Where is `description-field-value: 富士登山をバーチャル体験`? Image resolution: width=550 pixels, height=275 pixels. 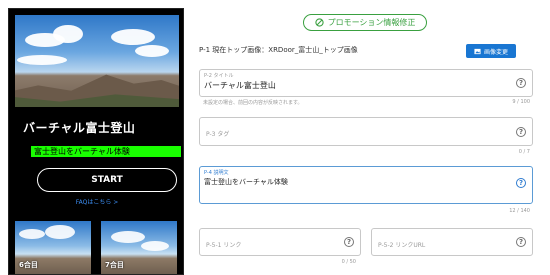 description-field-value: 富士登山をバーチャル体験 is located at coordinates (246, 182).